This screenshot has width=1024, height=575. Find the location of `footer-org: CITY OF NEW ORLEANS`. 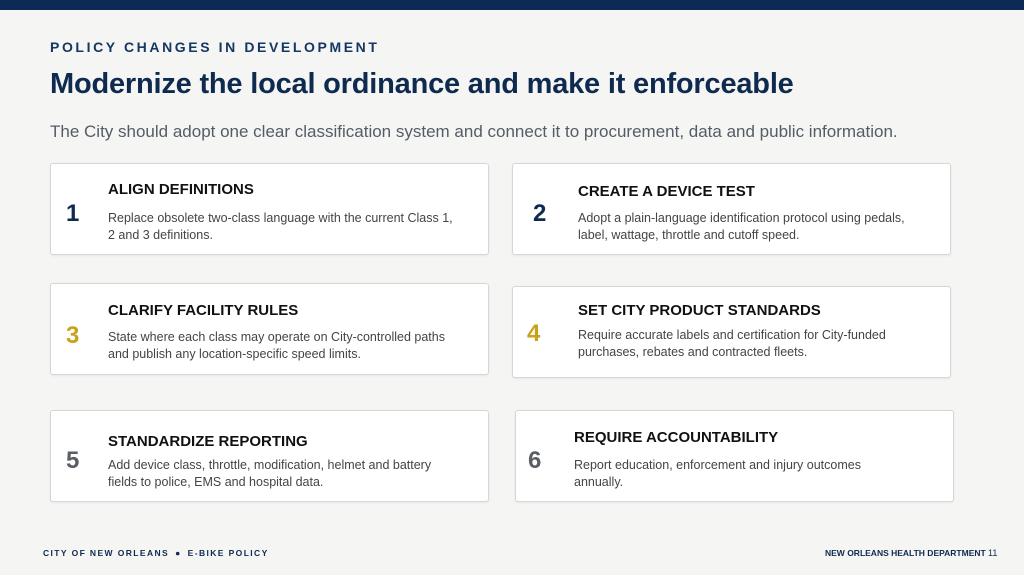

footer-org: CITY OF NEW ORLEANS is located at coordinates (106, 553).